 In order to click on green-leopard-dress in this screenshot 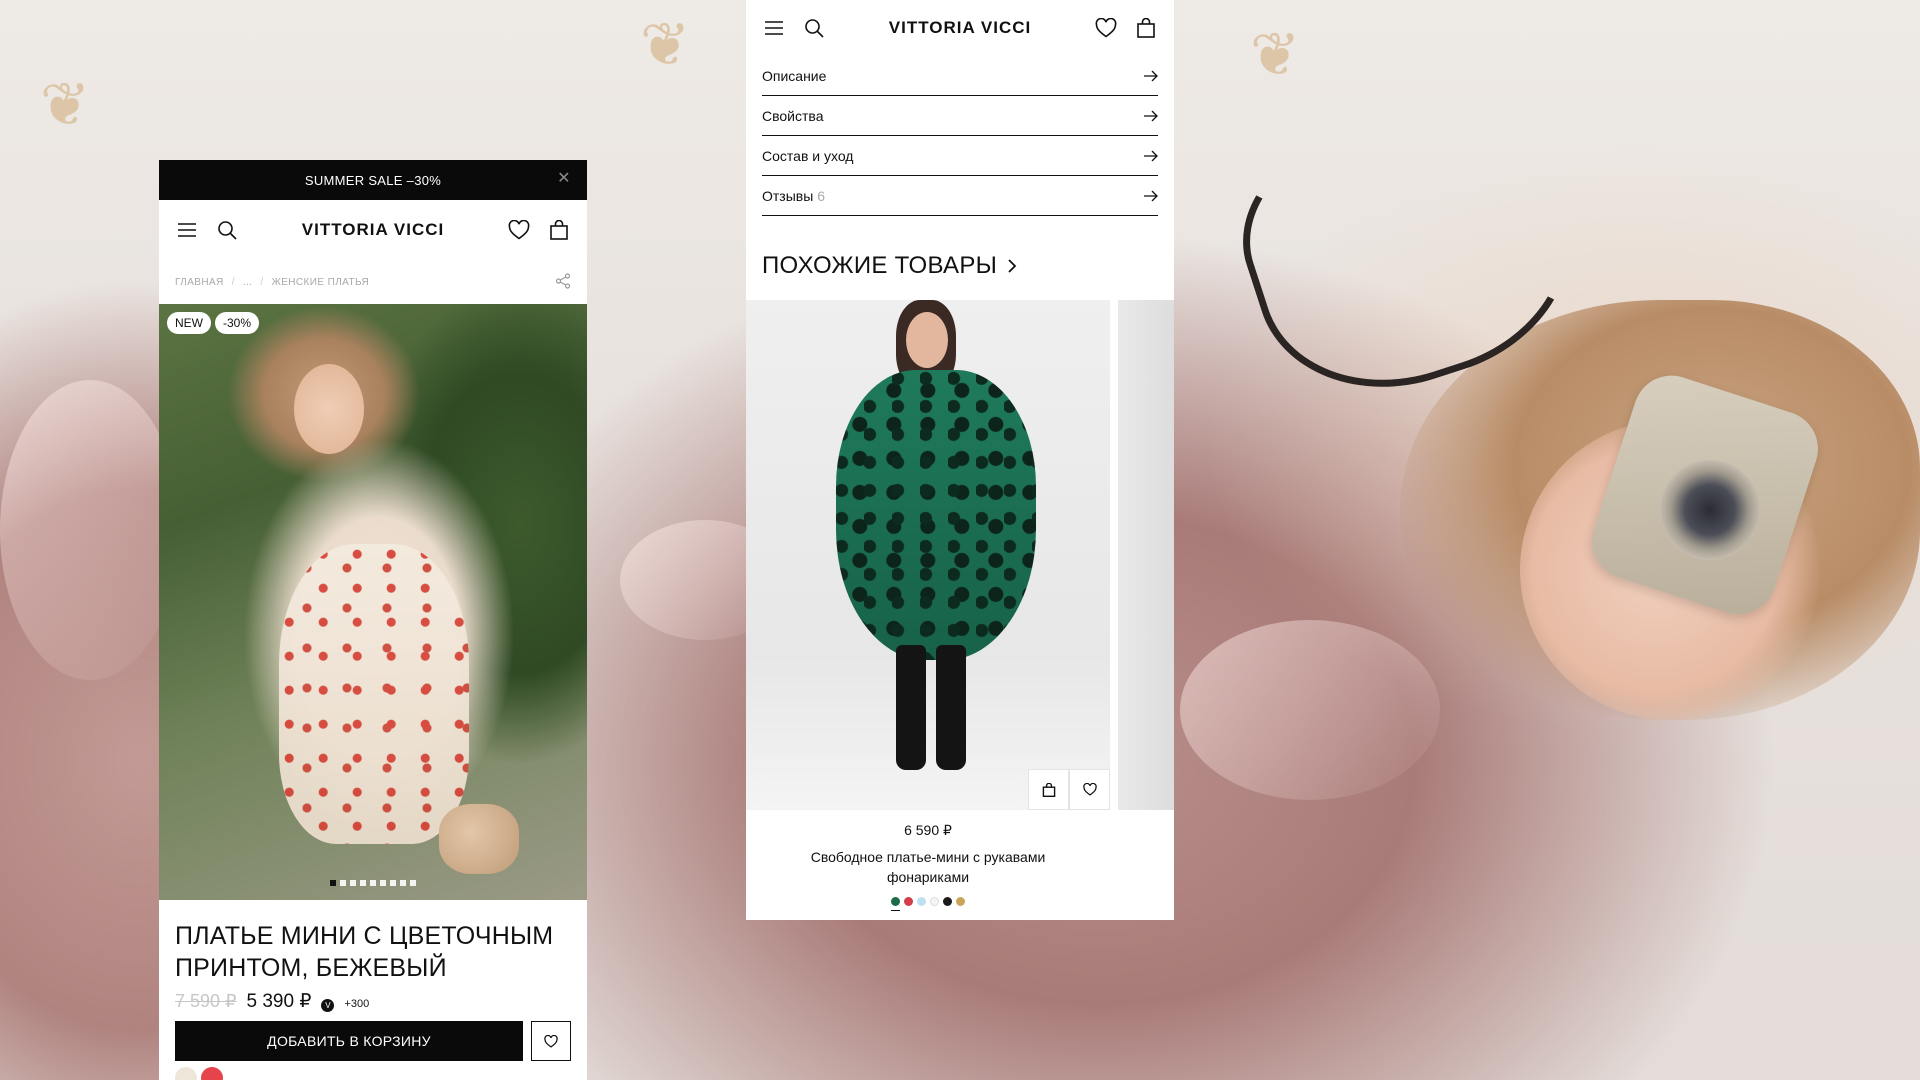, I will do `click(936, 515)`.